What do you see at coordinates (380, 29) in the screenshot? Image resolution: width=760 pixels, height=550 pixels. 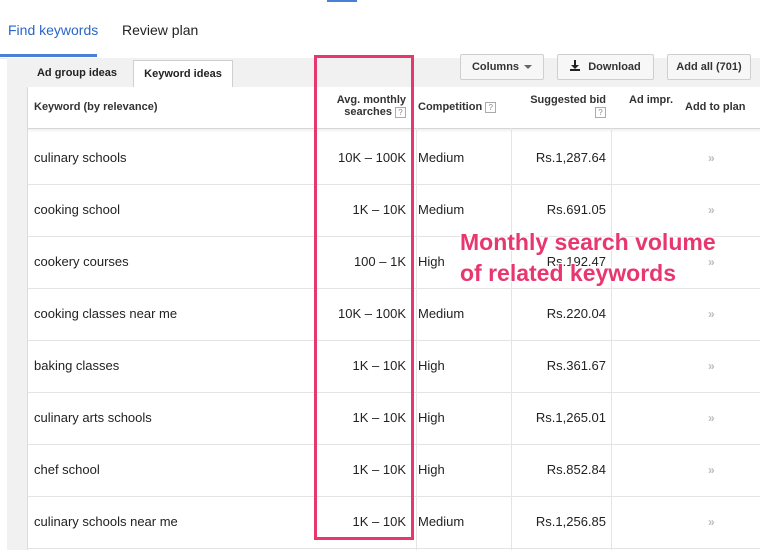 I see `top-navigation: Find keywords Review plan` at bounding box center [380, 29].